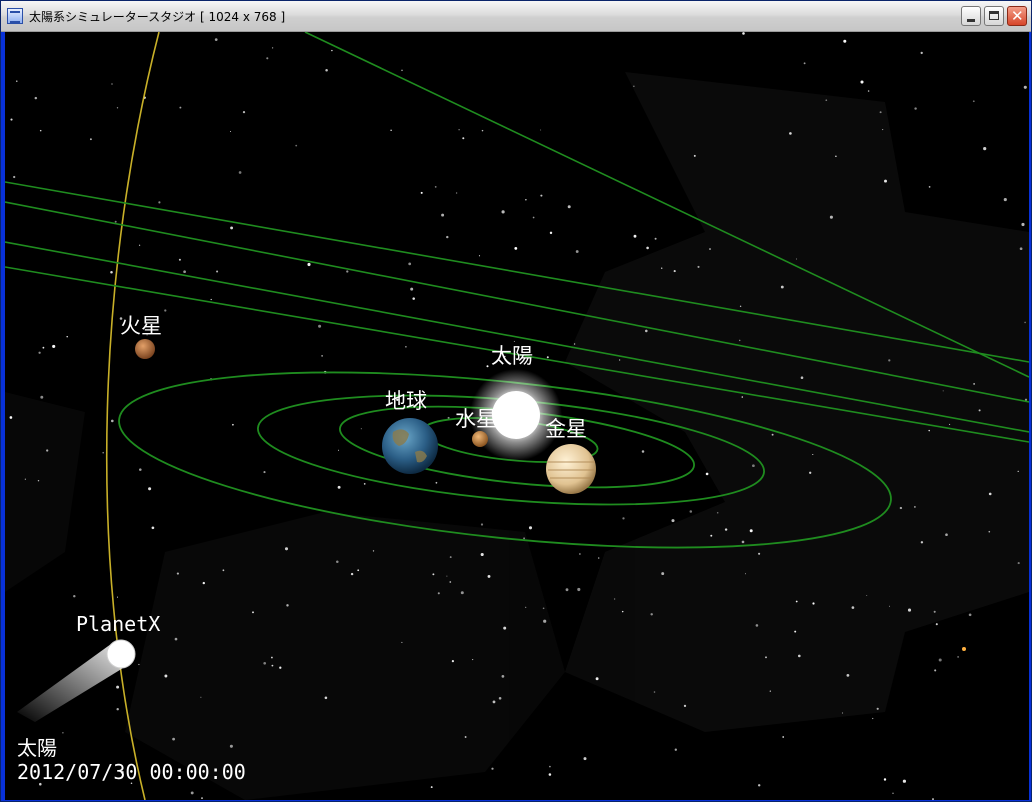 This screenshot has height=802, width=1032. I want to click on close-icon: ✕, so click(1017, 16).